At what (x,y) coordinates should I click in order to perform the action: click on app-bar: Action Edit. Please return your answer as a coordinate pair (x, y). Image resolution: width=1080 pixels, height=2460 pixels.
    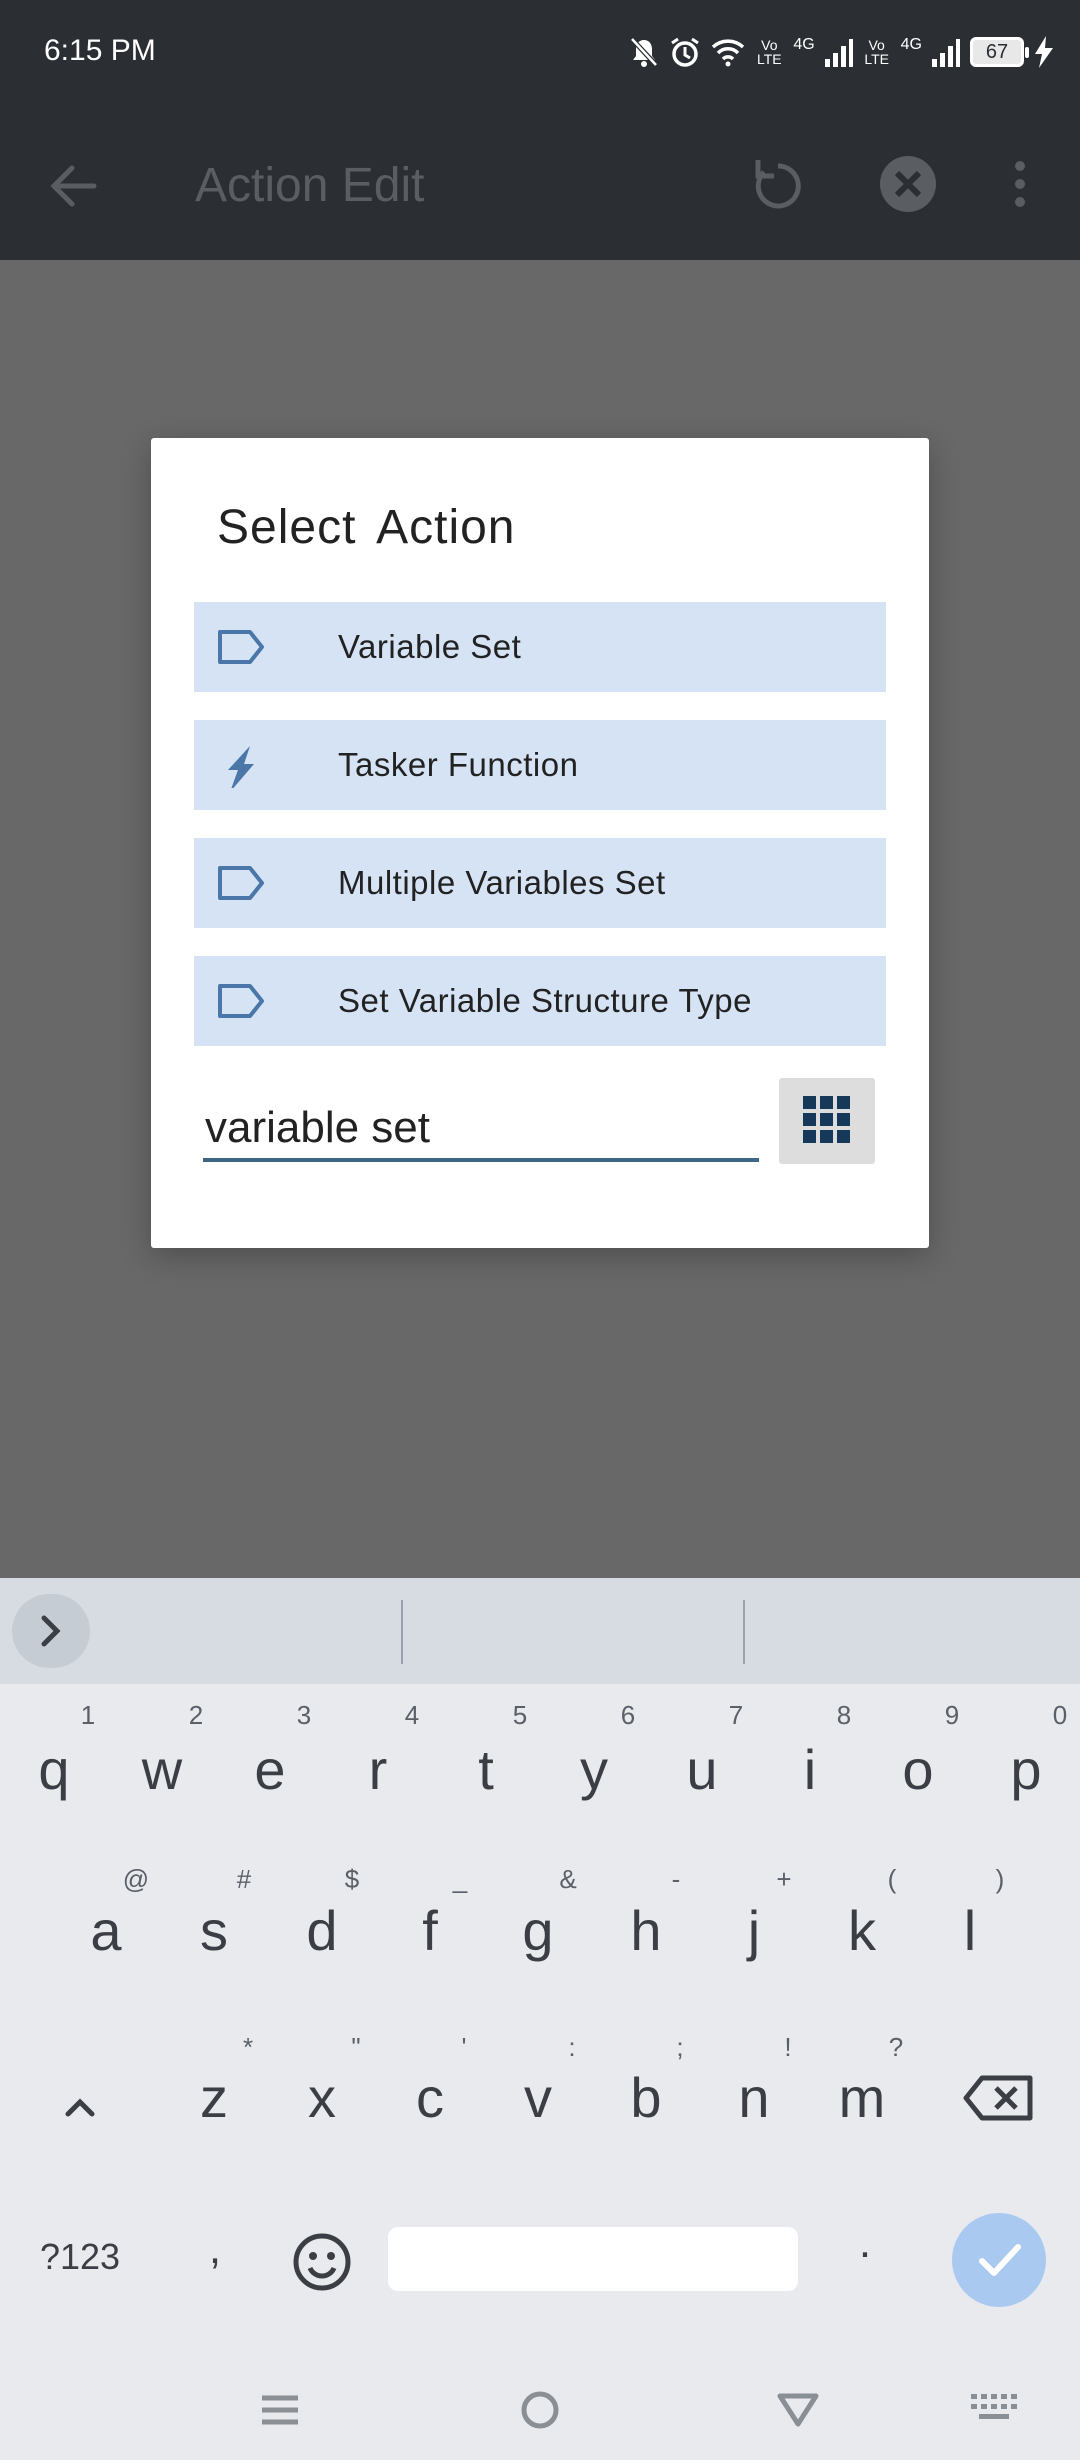
    Looking at the image, I should click on (540, 185).